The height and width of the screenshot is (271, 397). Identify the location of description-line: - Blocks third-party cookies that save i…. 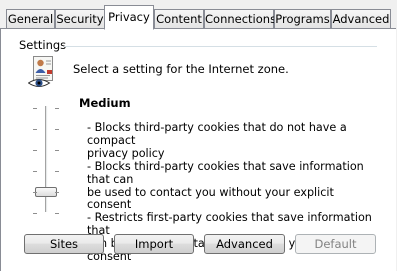
(225, 172).